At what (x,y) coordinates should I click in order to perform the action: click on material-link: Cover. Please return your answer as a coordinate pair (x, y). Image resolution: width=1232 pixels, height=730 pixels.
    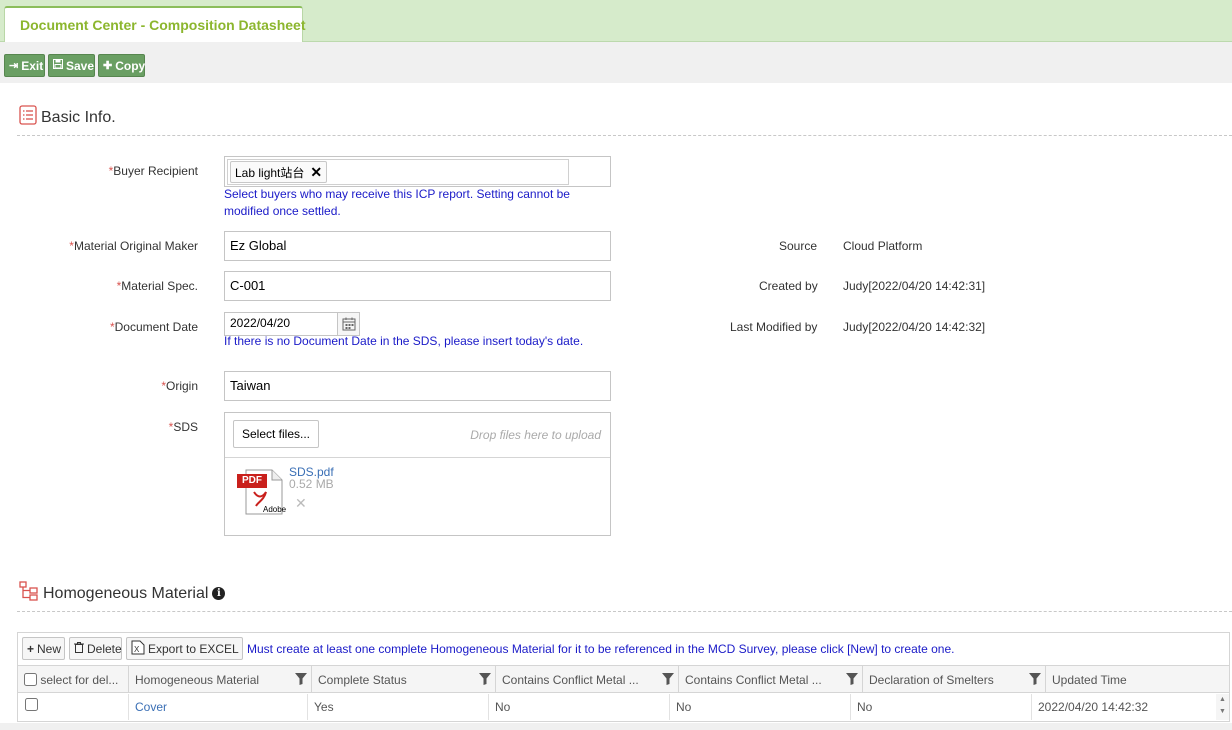
    Looking at the image, I should click on (218, 707).